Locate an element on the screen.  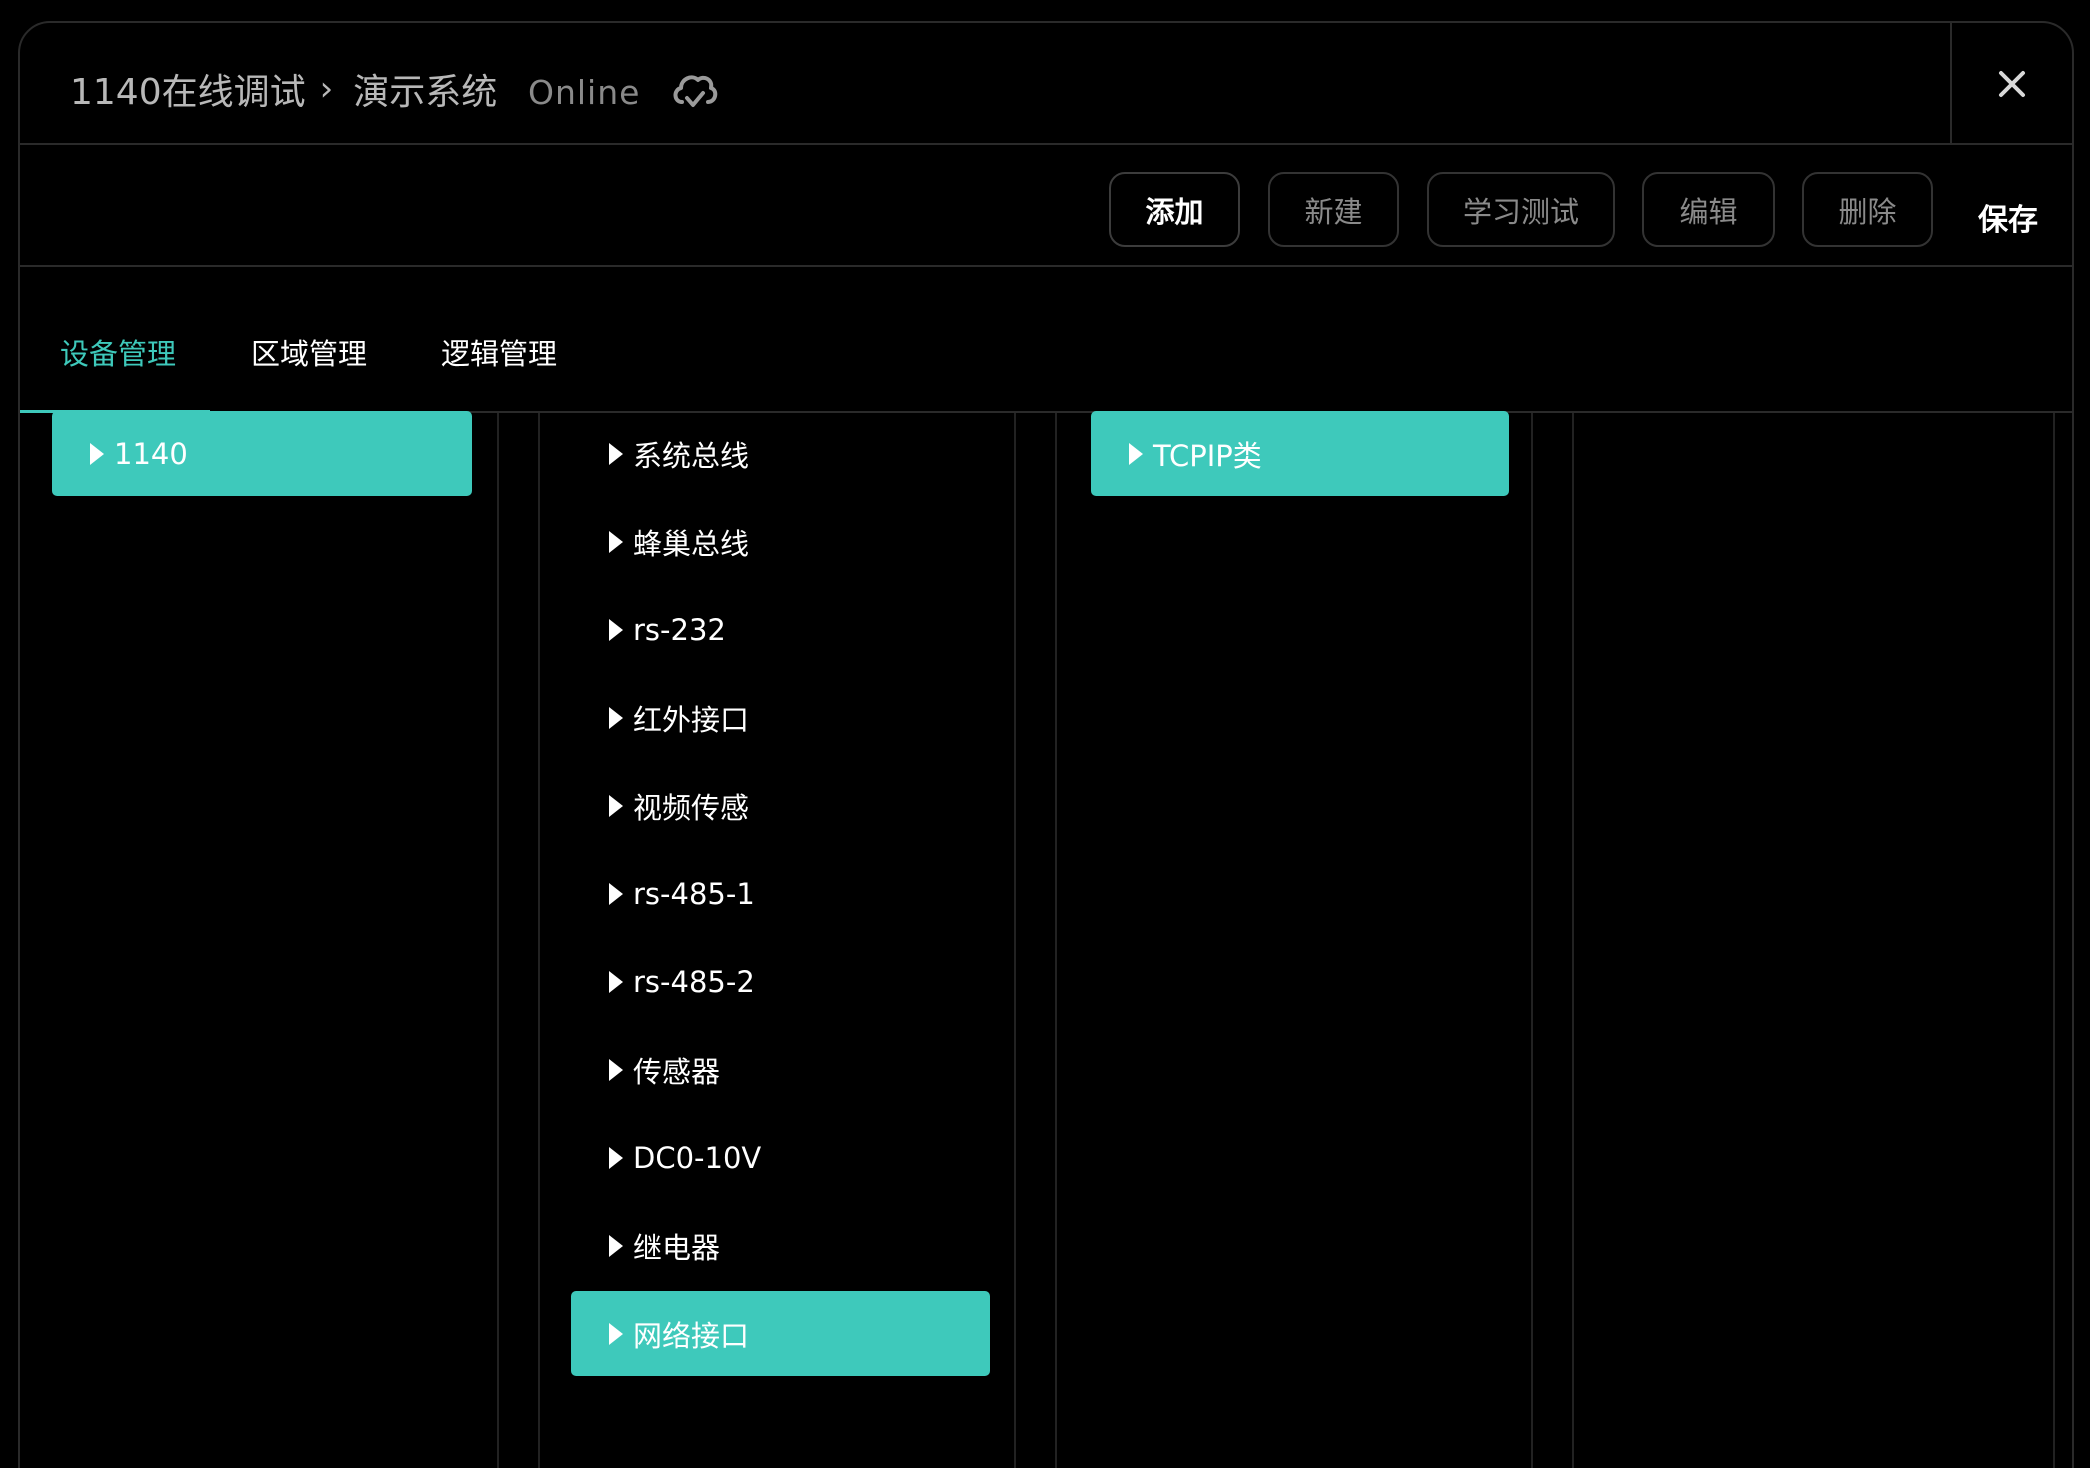
add-button: 添加 is located at coordinates (1174, 209).